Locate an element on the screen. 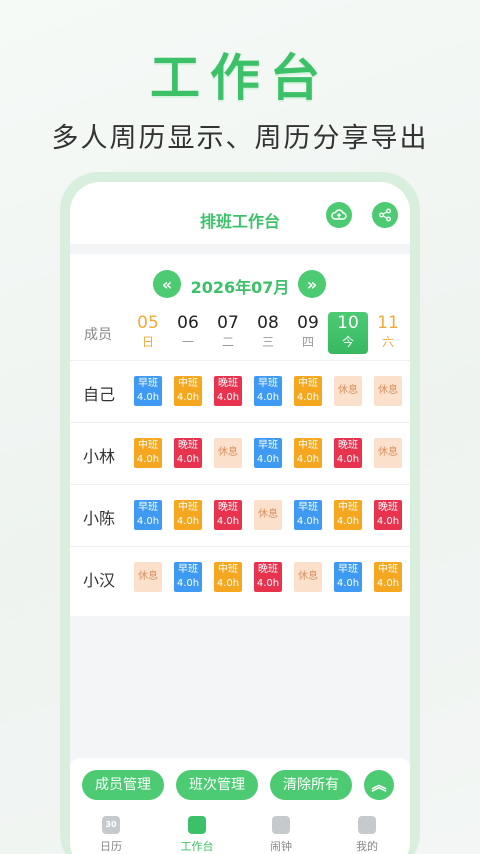 Image resolution: width=480 pixels, height=854 pixels. member-manage-button: 成员管理 is located at coordinates (123, 785).